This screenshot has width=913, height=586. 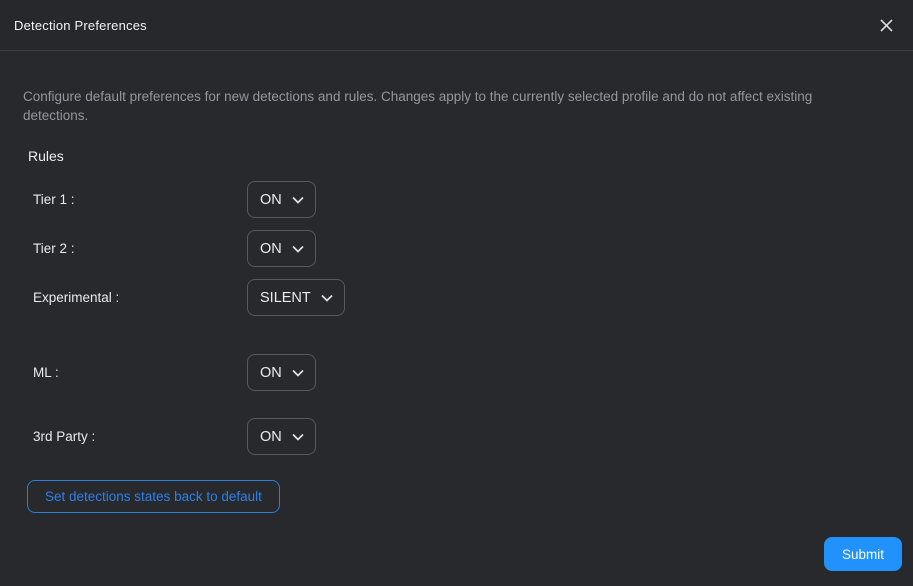 What do you see at coordinates (473, 297) in the screenshot?
I see `rule-row-experimental: Experimental : SILENT` at bounding box center [473, 297].